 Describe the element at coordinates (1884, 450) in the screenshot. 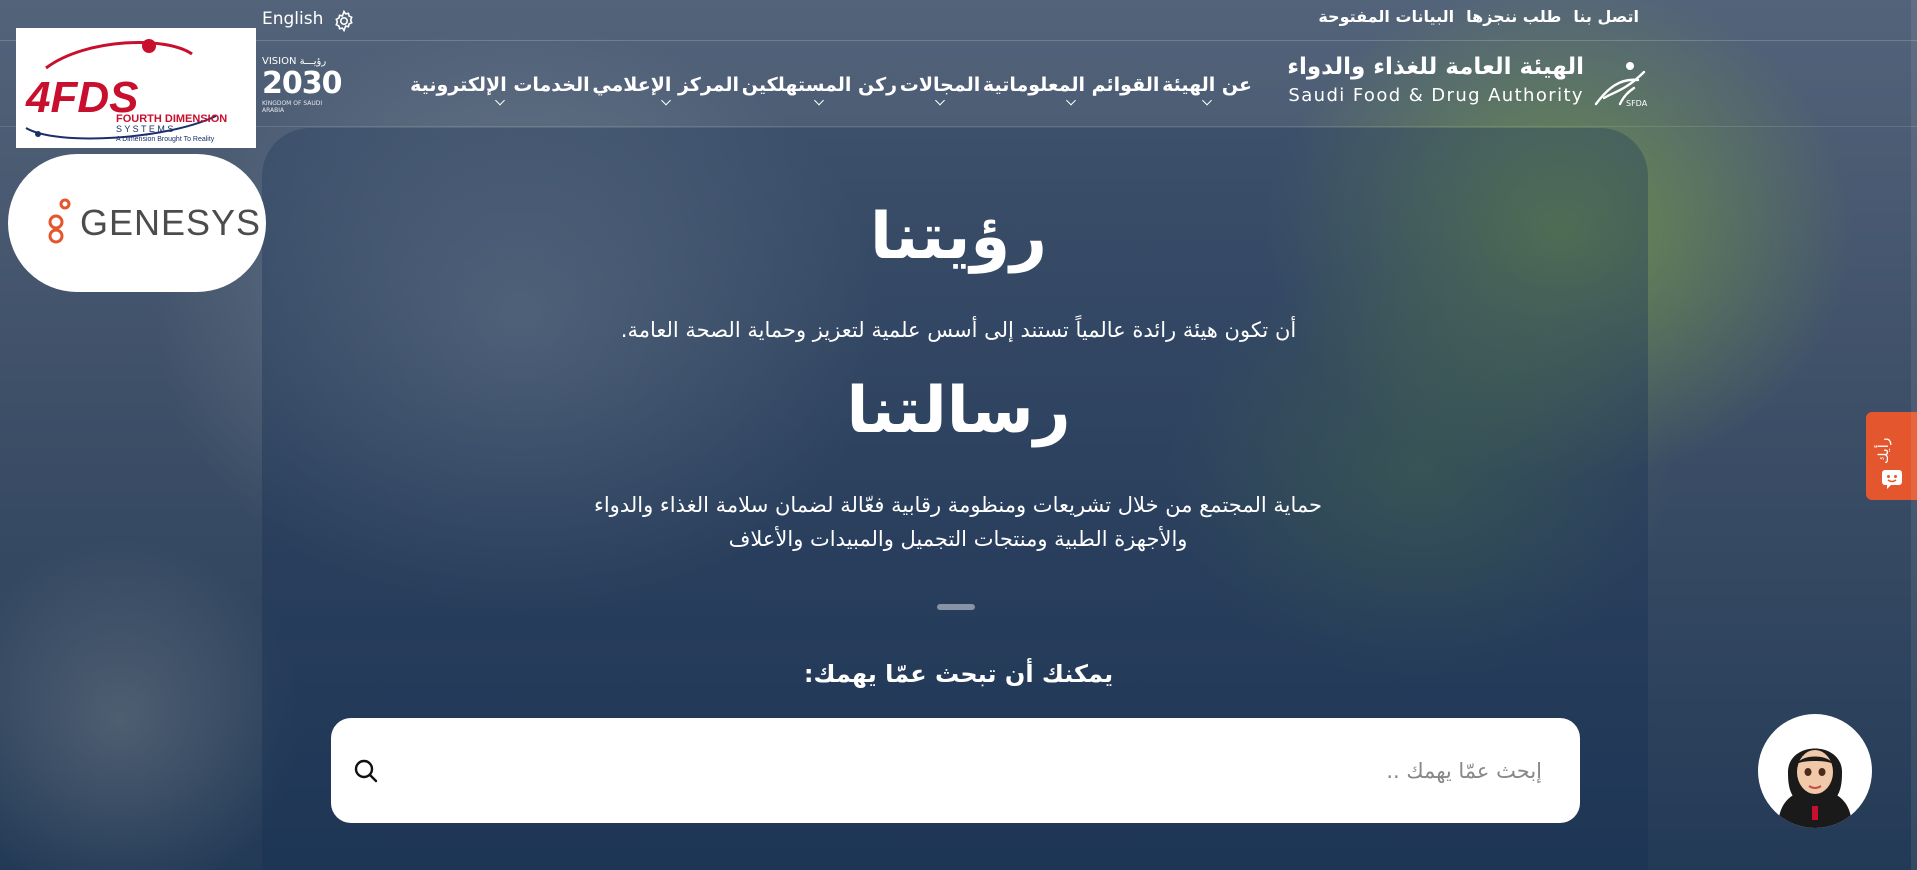

I see `feedback-label: رأيك` at that location.